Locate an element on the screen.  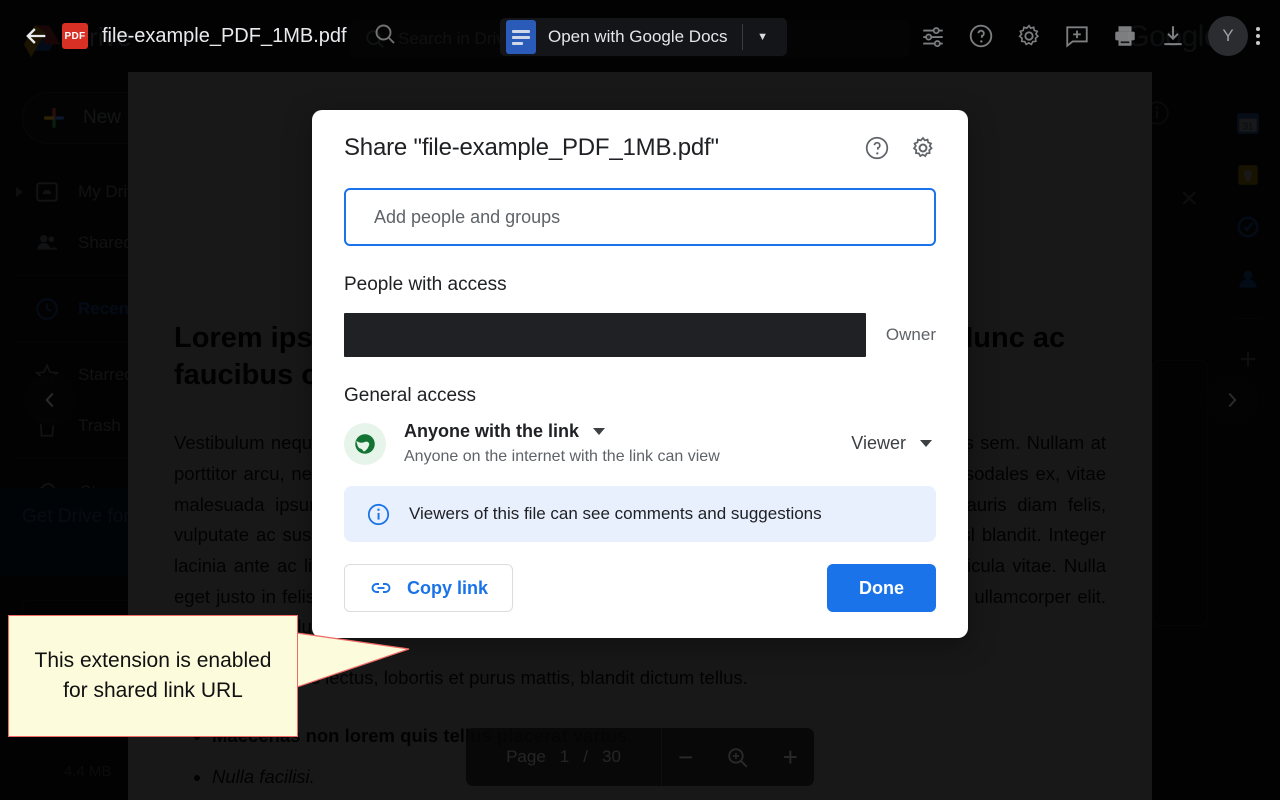
keep-icon is located at coordinates (1248, 175).